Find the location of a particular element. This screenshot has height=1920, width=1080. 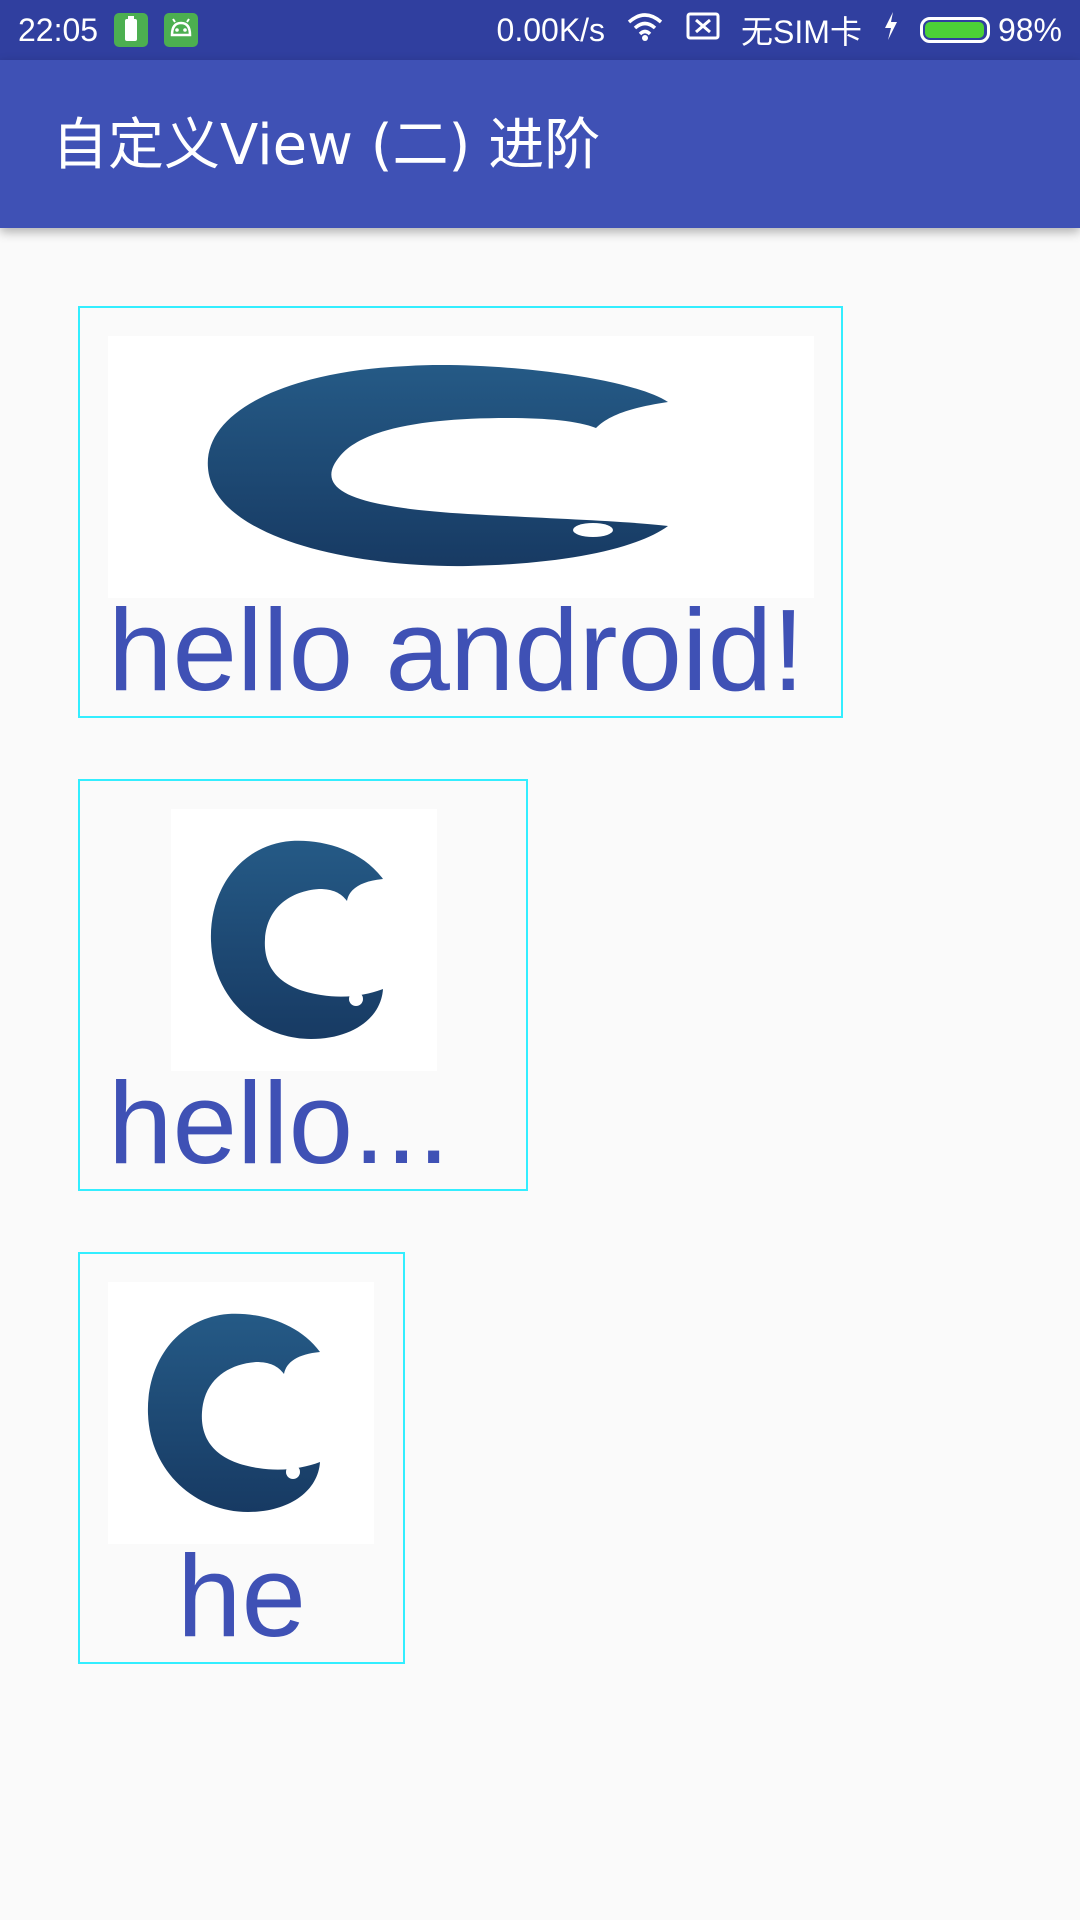

wifi-icon is located at coordinates (645, 30).